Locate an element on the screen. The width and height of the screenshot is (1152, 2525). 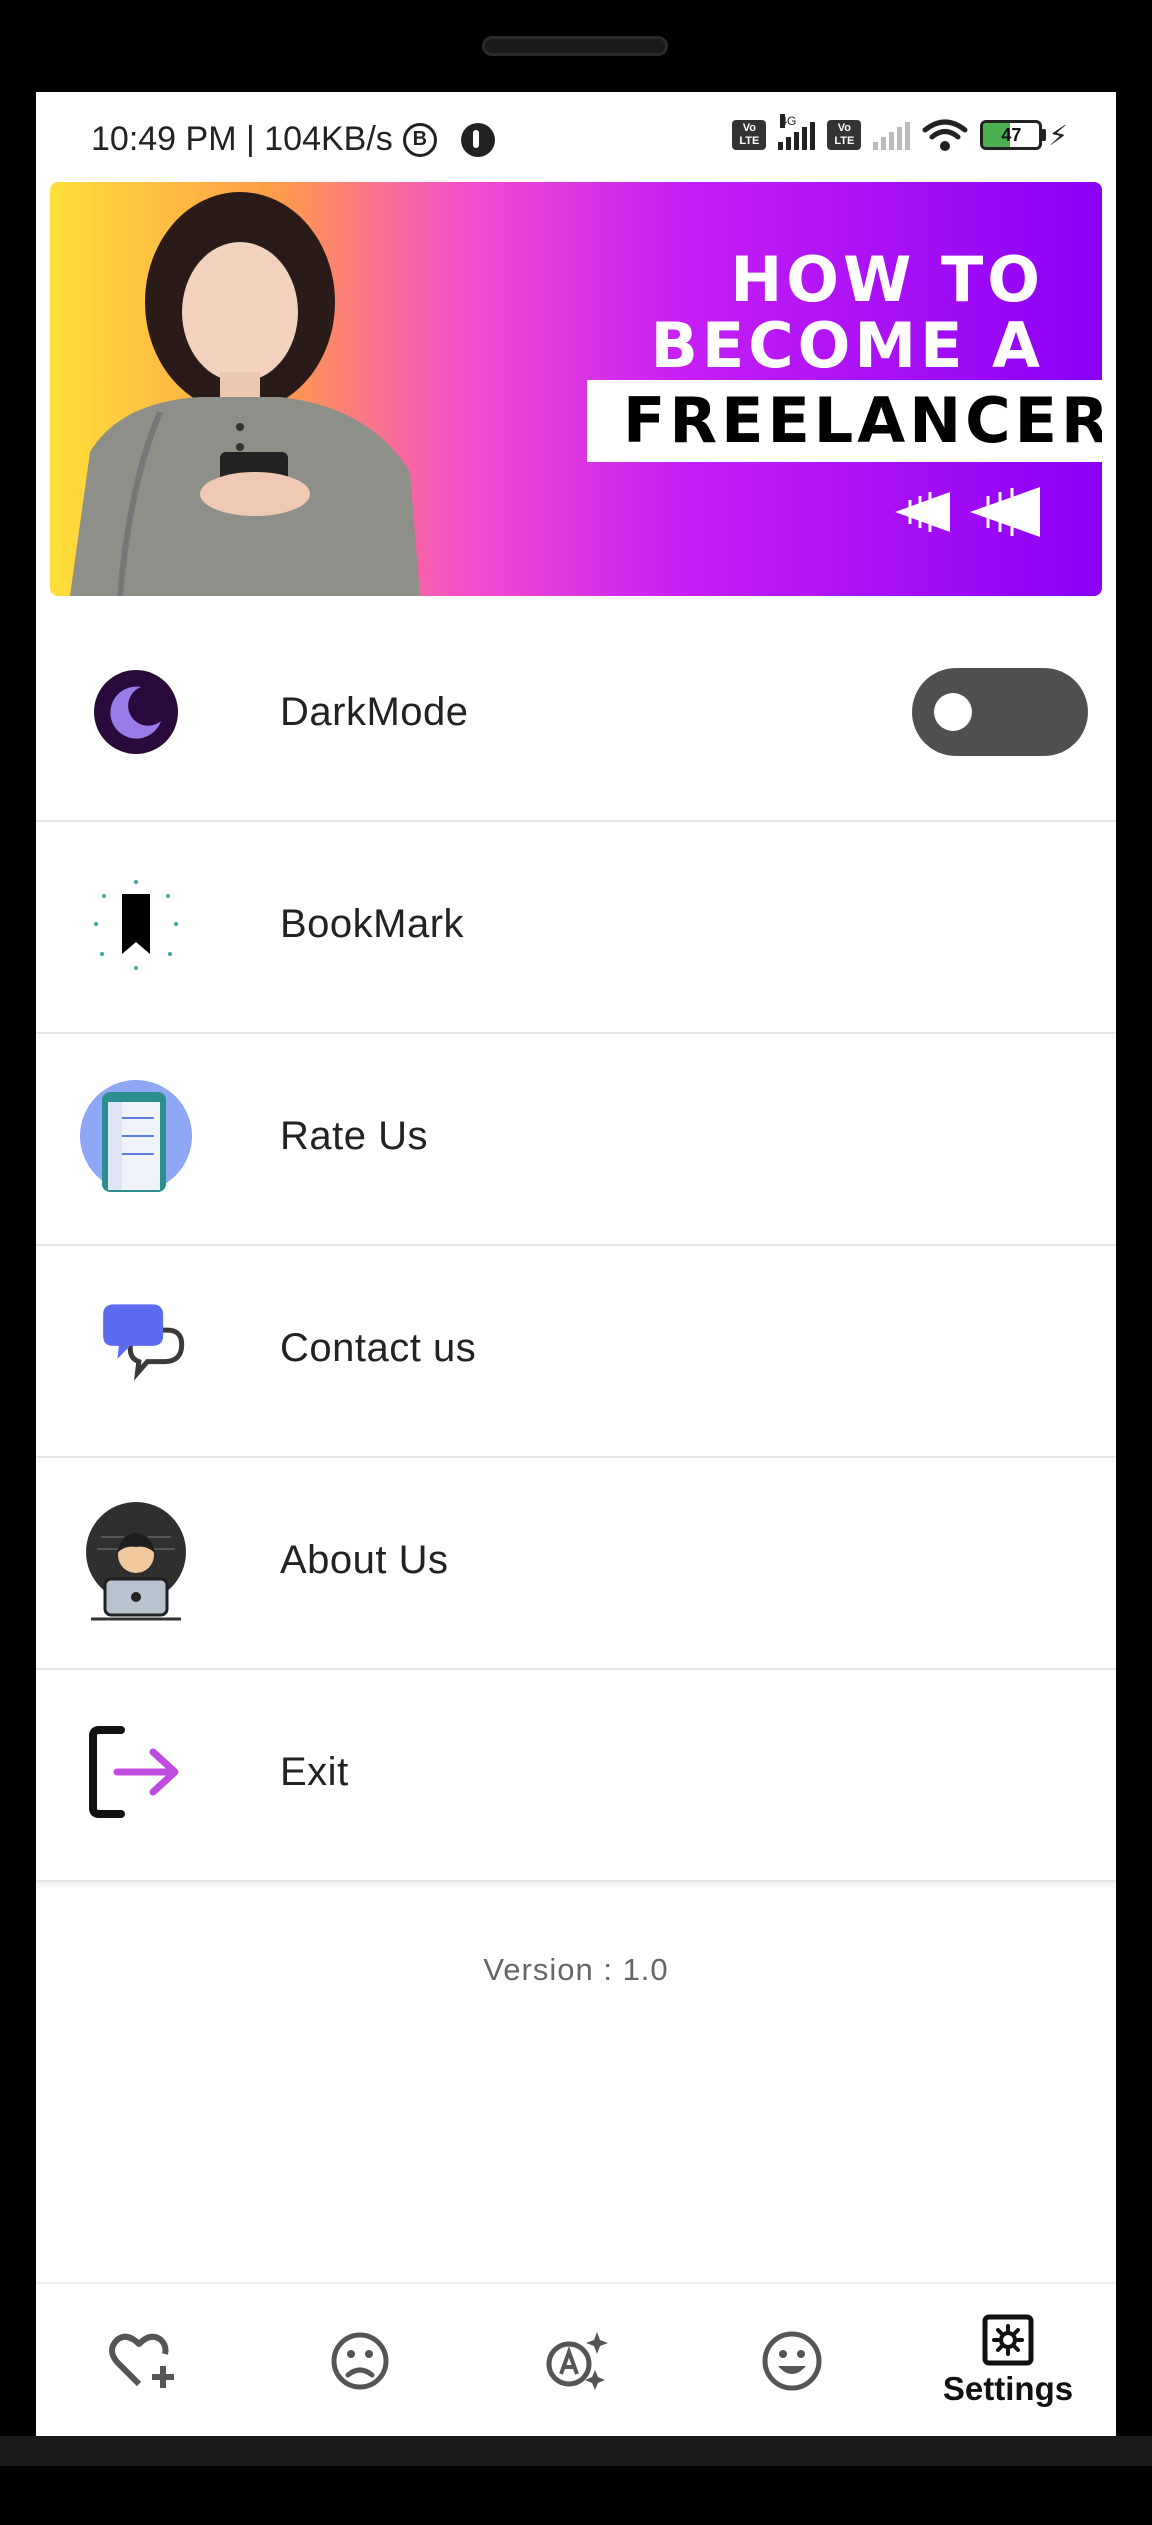
nav-happy is located at coordinates (792, 2360).